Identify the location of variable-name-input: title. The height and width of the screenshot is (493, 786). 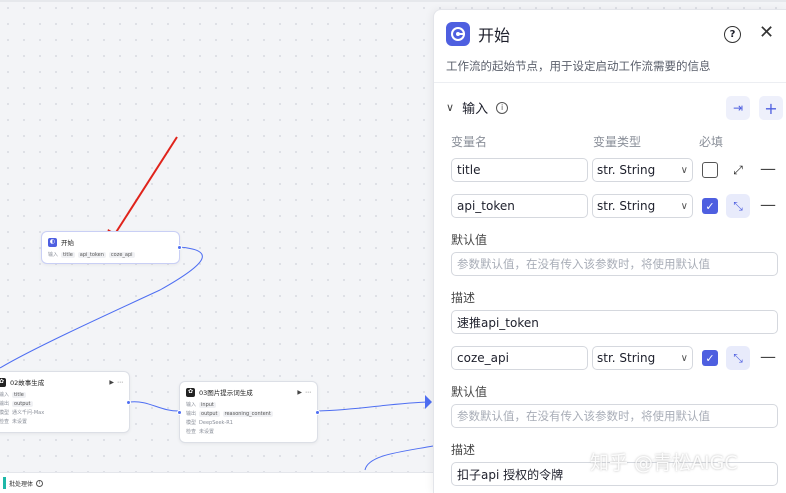
(519, 170).